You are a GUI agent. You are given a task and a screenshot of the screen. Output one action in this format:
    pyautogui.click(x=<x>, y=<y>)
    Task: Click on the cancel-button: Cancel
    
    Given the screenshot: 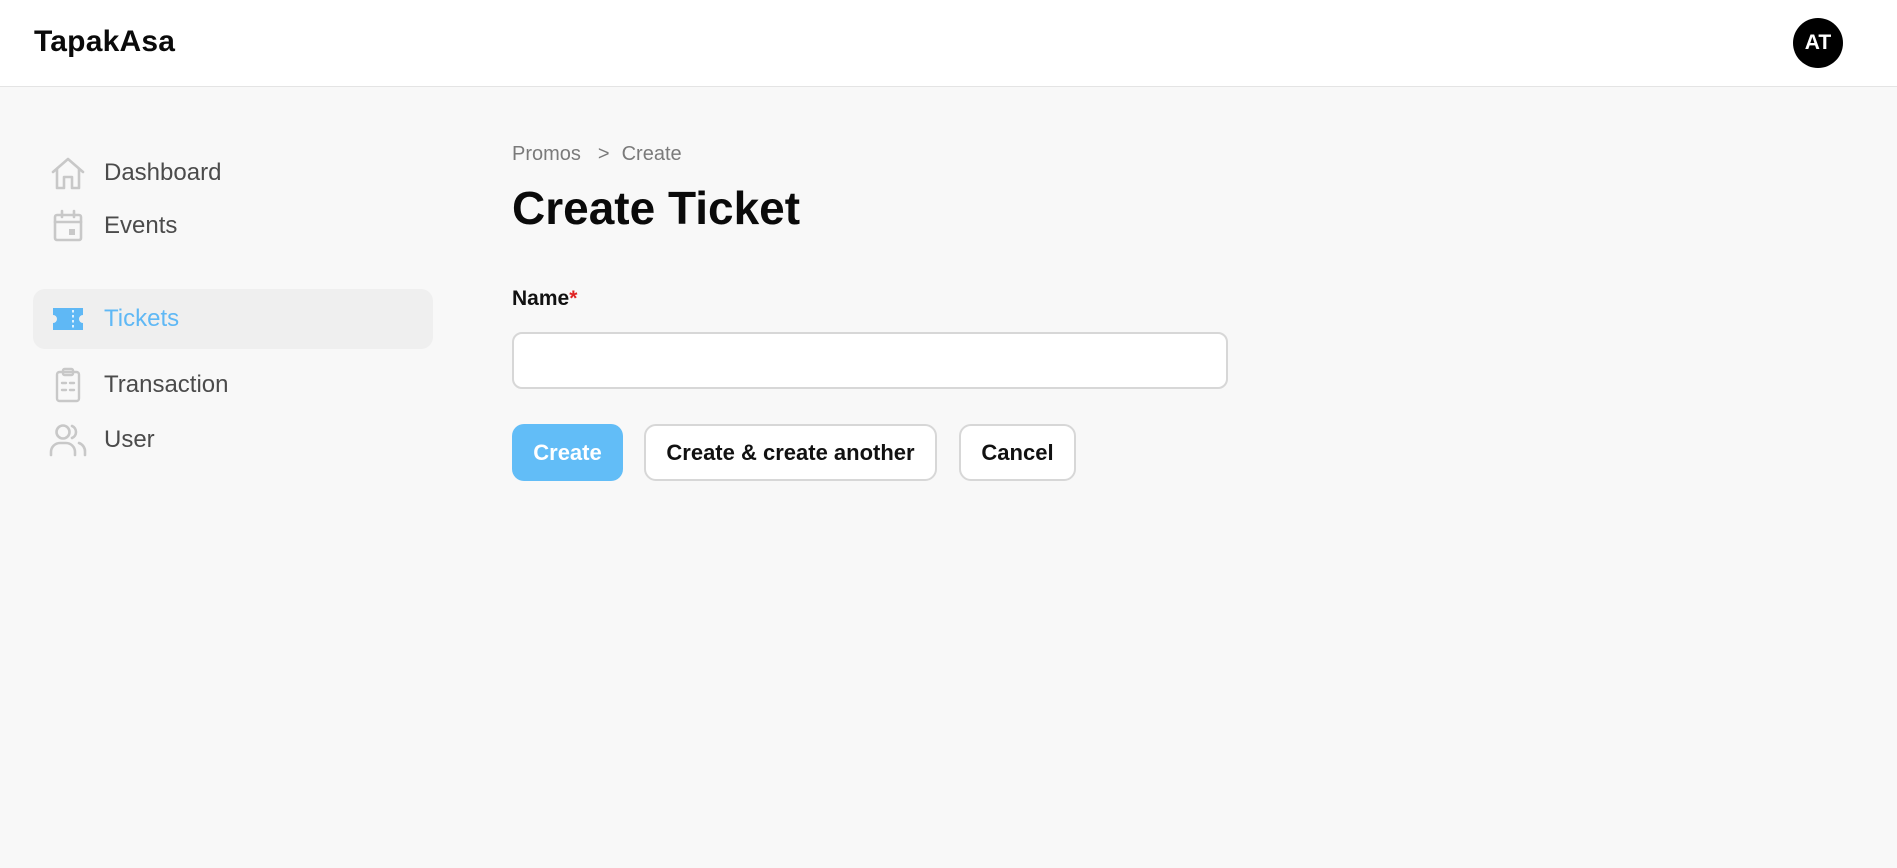 What is the action you would take?
    pyautogui.click(x=1017, y=452)
    